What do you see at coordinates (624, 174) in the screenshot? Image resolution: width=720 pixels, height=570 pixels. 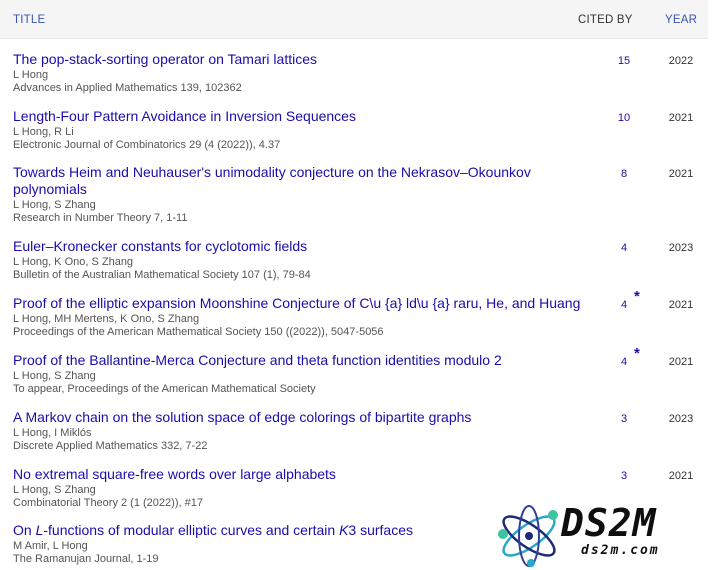 I see `cited-by-count-link: 8` at bounding box center [624, 174].